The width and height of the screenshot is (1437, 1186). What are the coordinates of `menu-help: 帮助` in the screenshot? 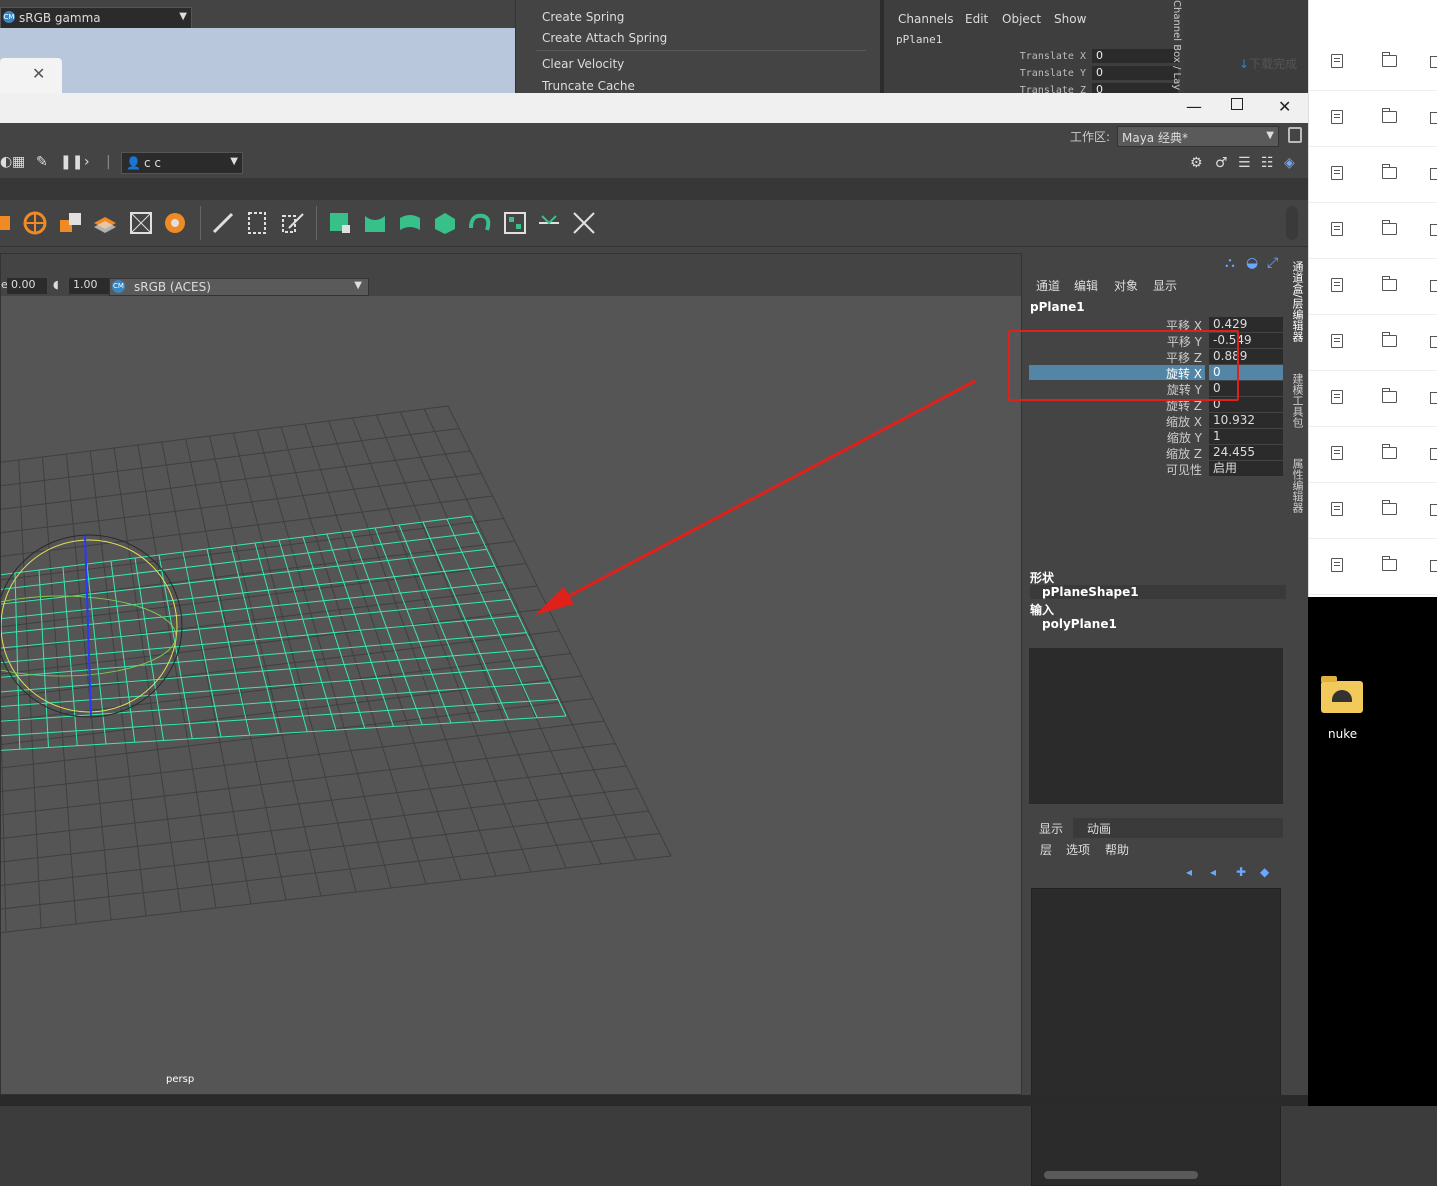 It's located at (1117, 849).